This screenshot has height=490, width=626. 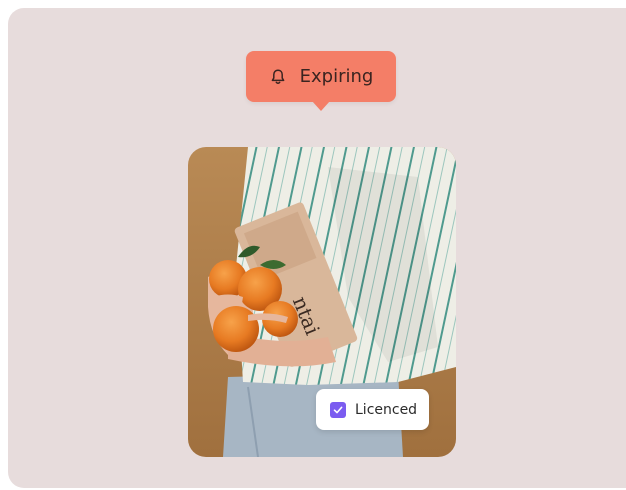 I want to click on licenced-badge: Licenced, so click(x=372, y=409).